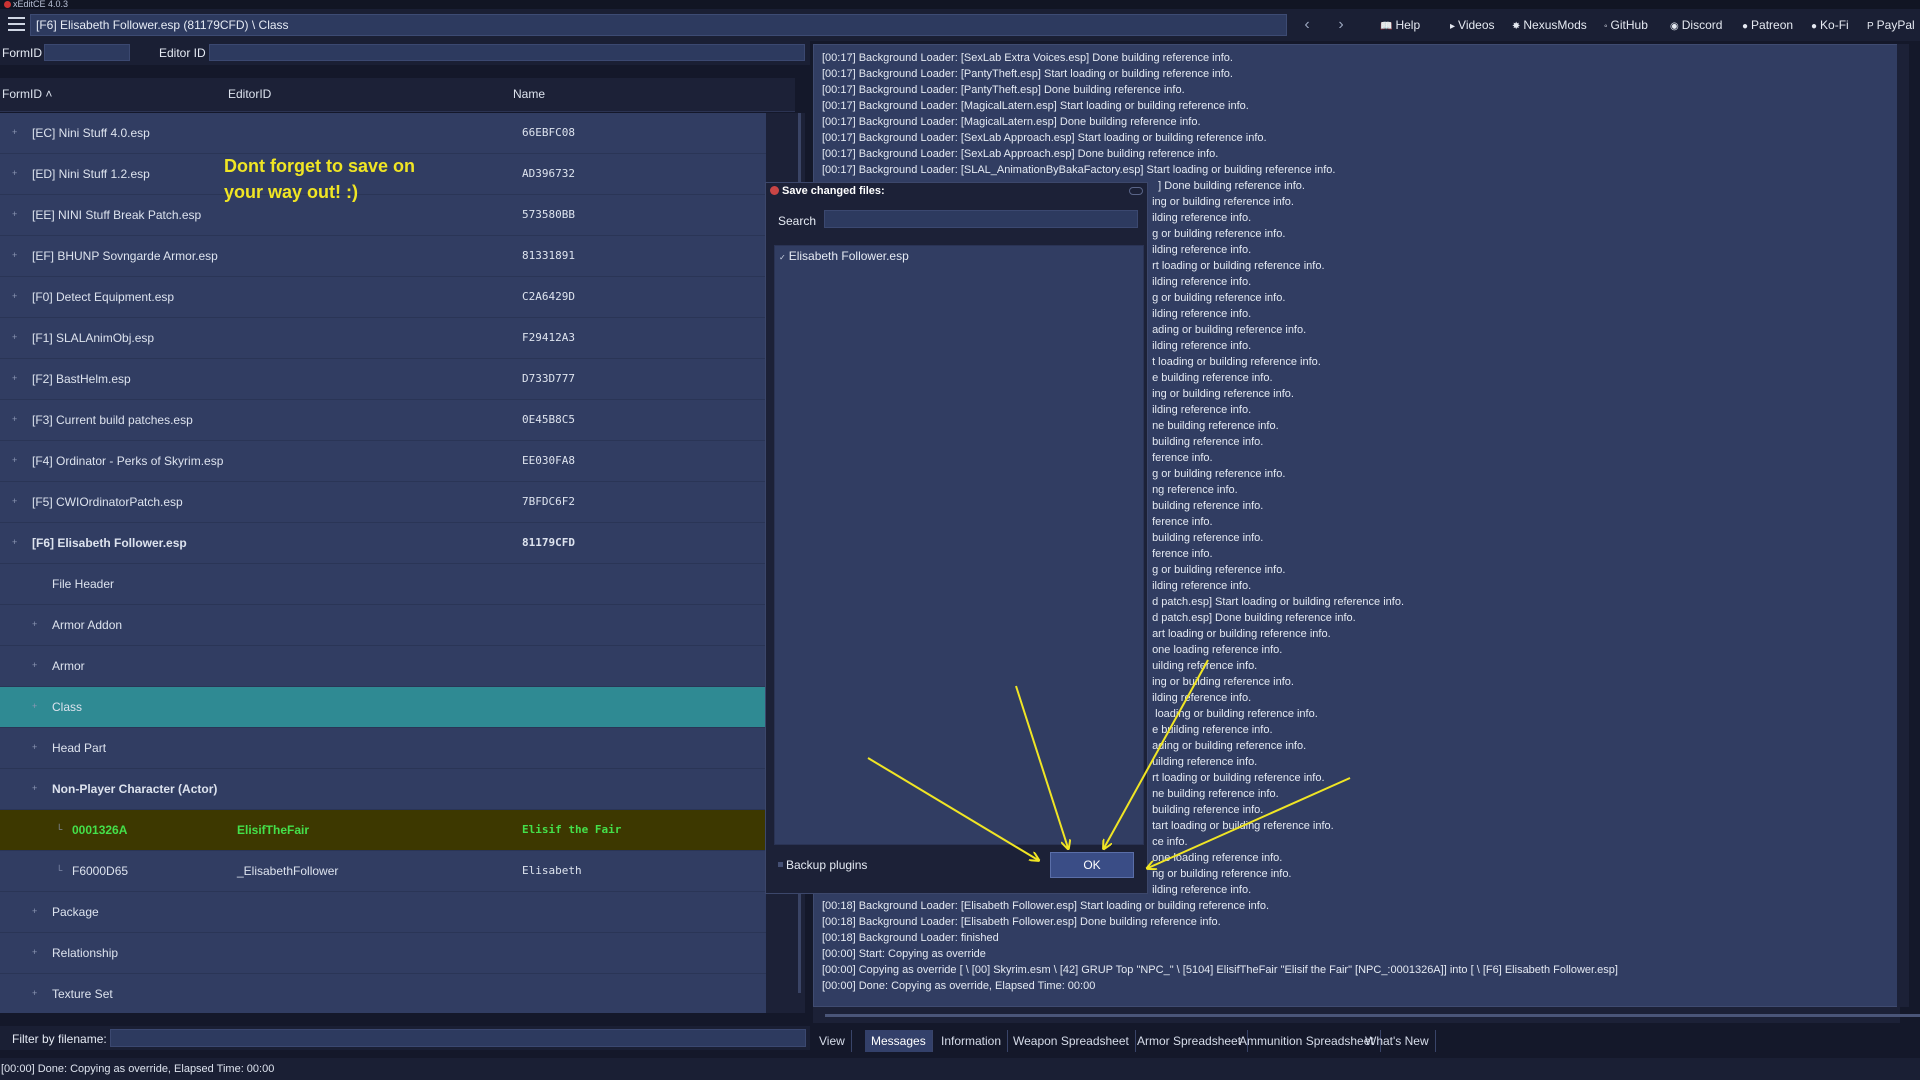  What do you see at coordinates (79, 748) in the screenshot?
I see `tree-cell-c1: Head Part` at bounding box center [79, 748].